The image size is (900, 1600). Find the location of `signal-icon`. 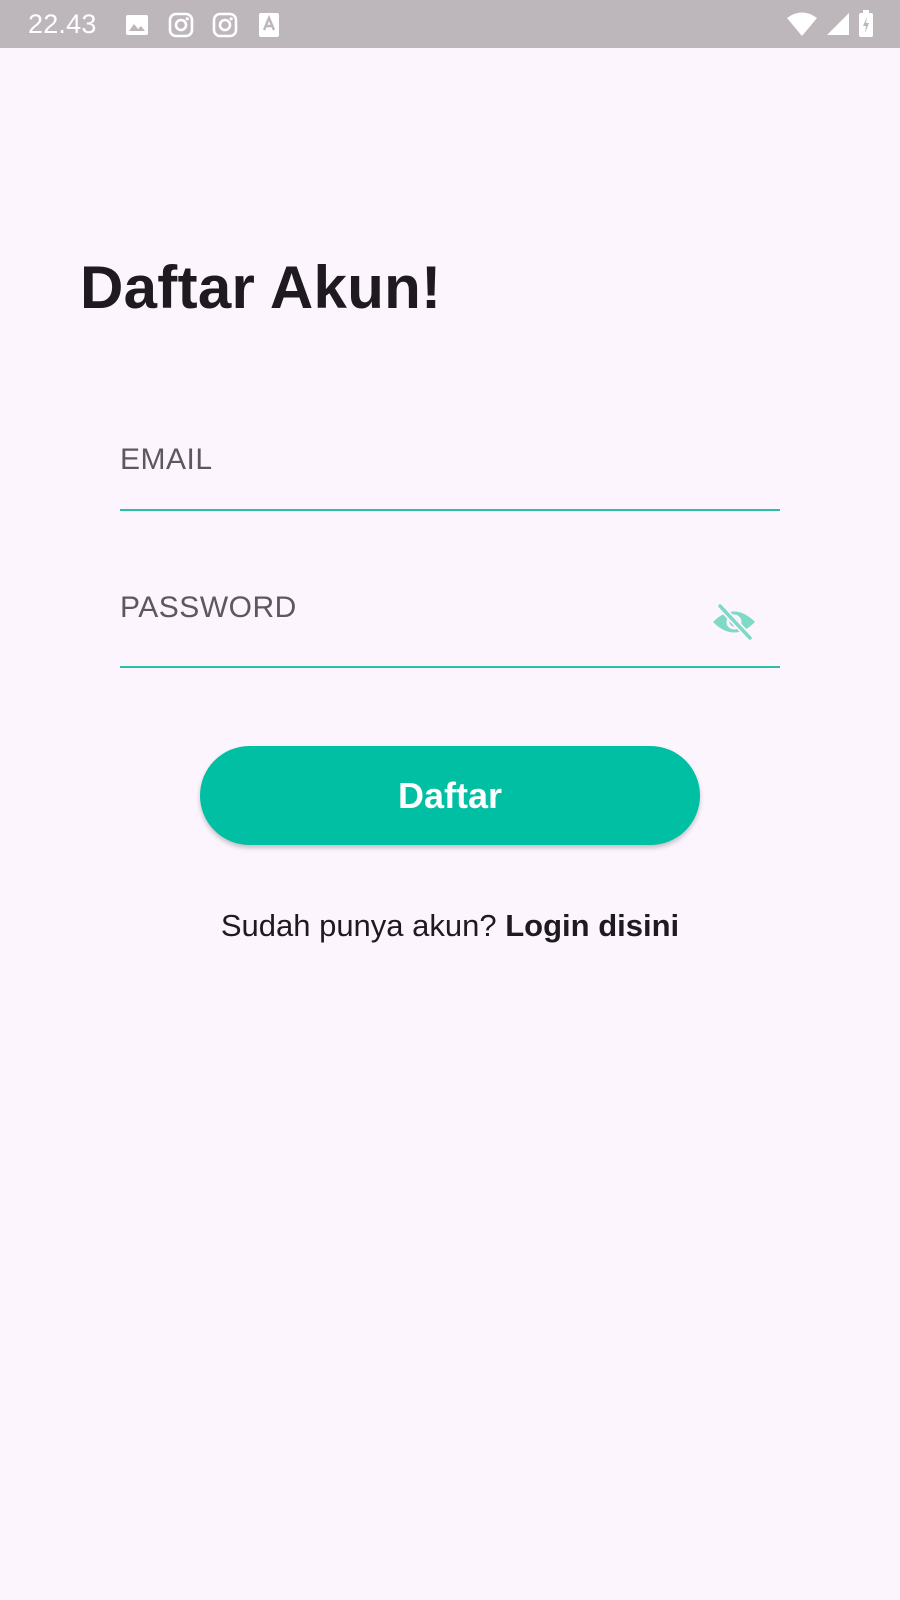

signal-icon is located at coordinates (838, 26).